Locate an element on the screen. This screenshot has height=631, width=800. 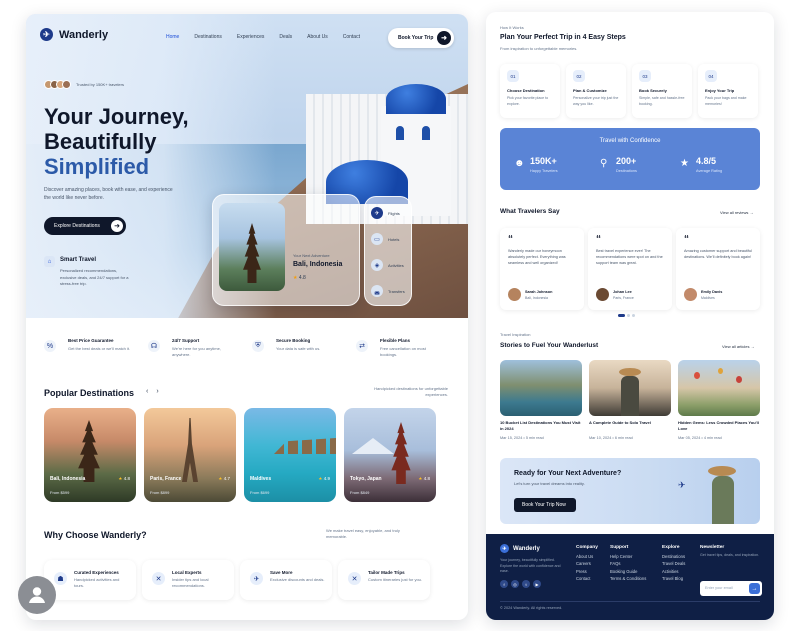
star-icon: ★ is located at coordinates (684, 163).